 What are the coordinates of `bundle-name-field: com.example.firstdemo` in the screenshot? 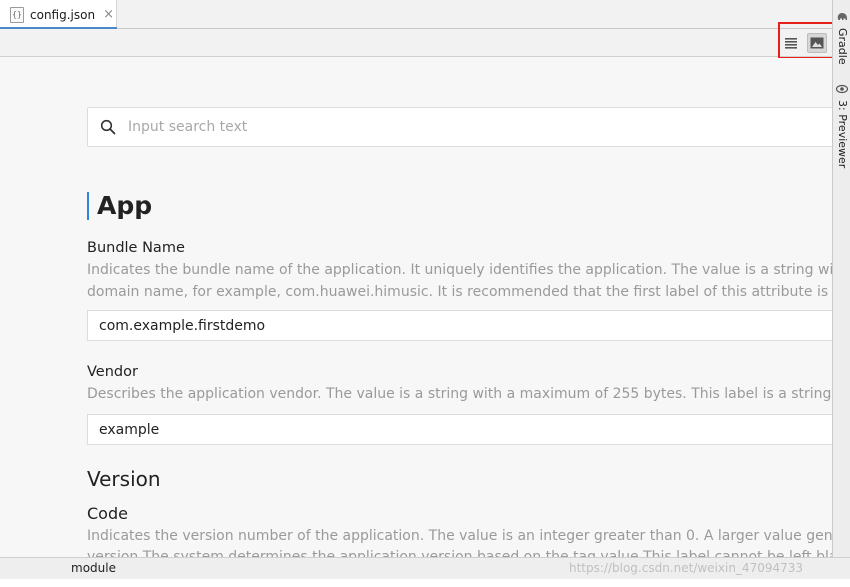 It's located at (459, 325).